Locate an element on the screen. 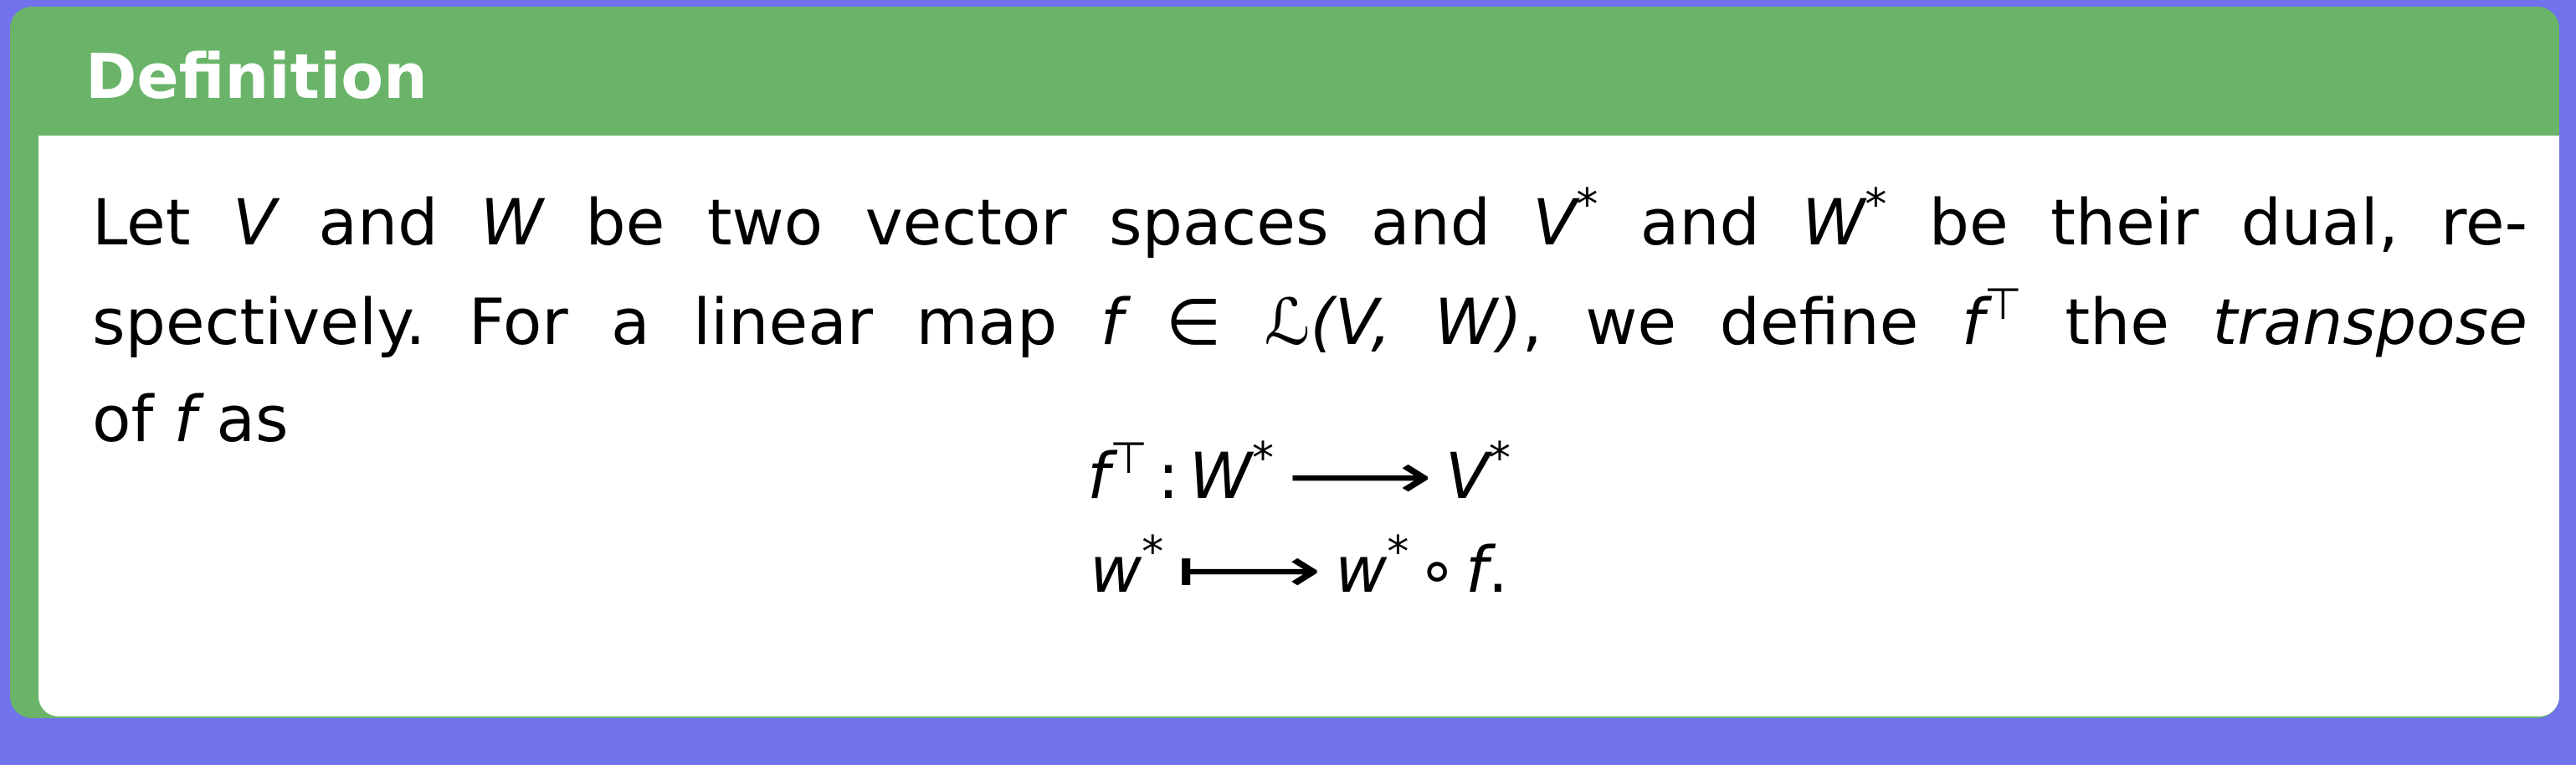 This screenshot has height=765, width=2576. display-equation-2: w* ⟼ w* ∘ f. is located at coordinates (1298, 570).